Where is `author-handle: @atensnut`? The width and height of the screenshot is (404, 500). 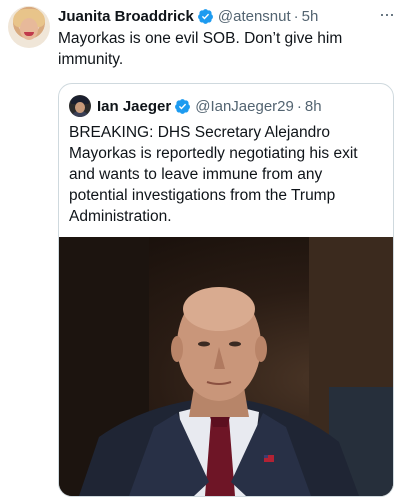 author-handle: @atensnut is located at coordinates (254, 16).